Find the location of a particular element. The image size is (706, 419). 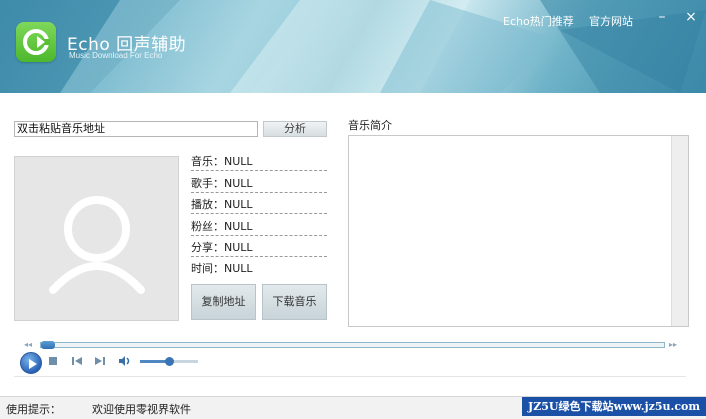

volume-thumb is located at coordinates (169, 361).